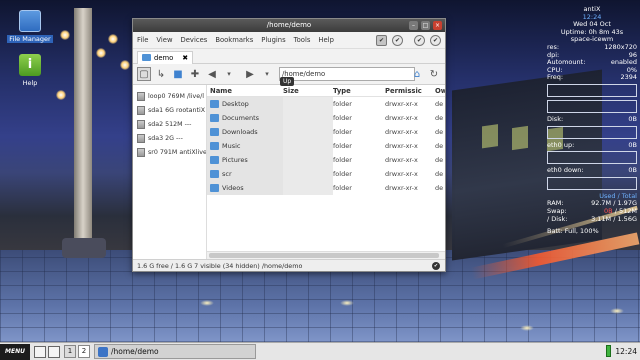 This screenshot has width=640, height=360. Describe the element at coordinates (250, 74) in the screenshot. I see `forward-icon: ▶` at that location.